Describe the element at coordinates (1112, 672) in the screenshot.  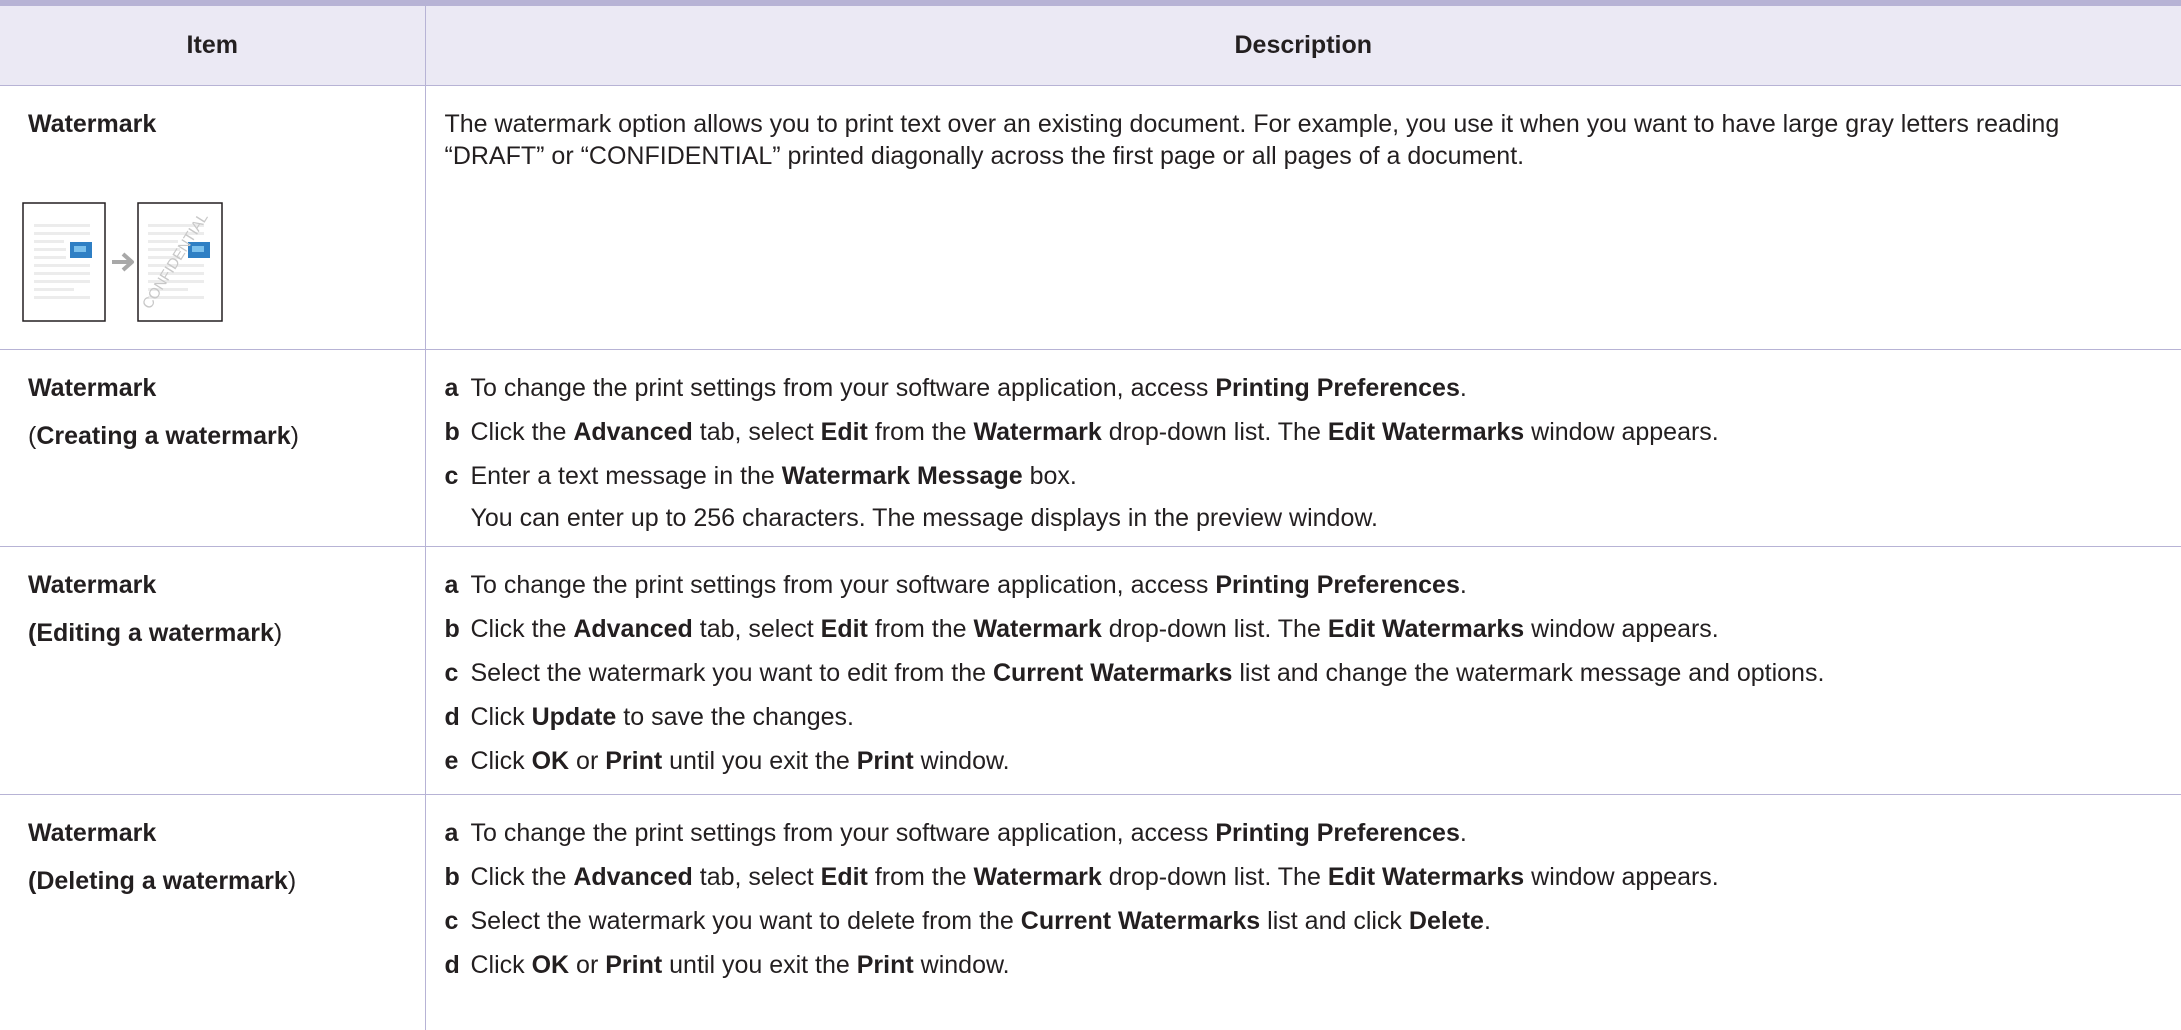
I see `step-text-bold: Current Watermarks` at that location.